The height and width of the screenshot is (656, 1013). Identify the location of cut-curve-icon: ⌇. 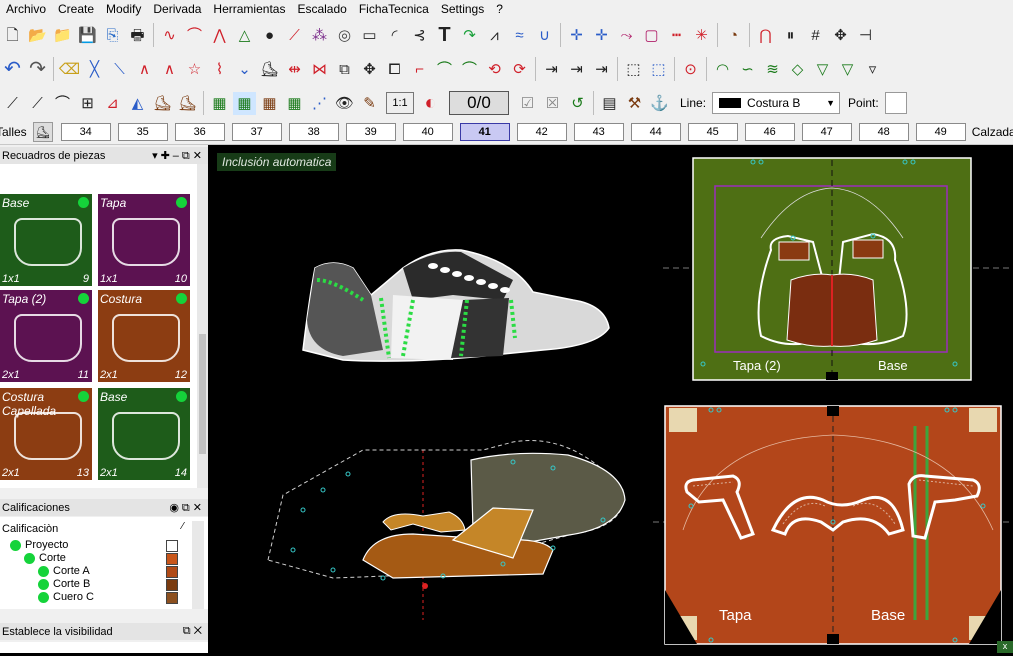
(219, 69).